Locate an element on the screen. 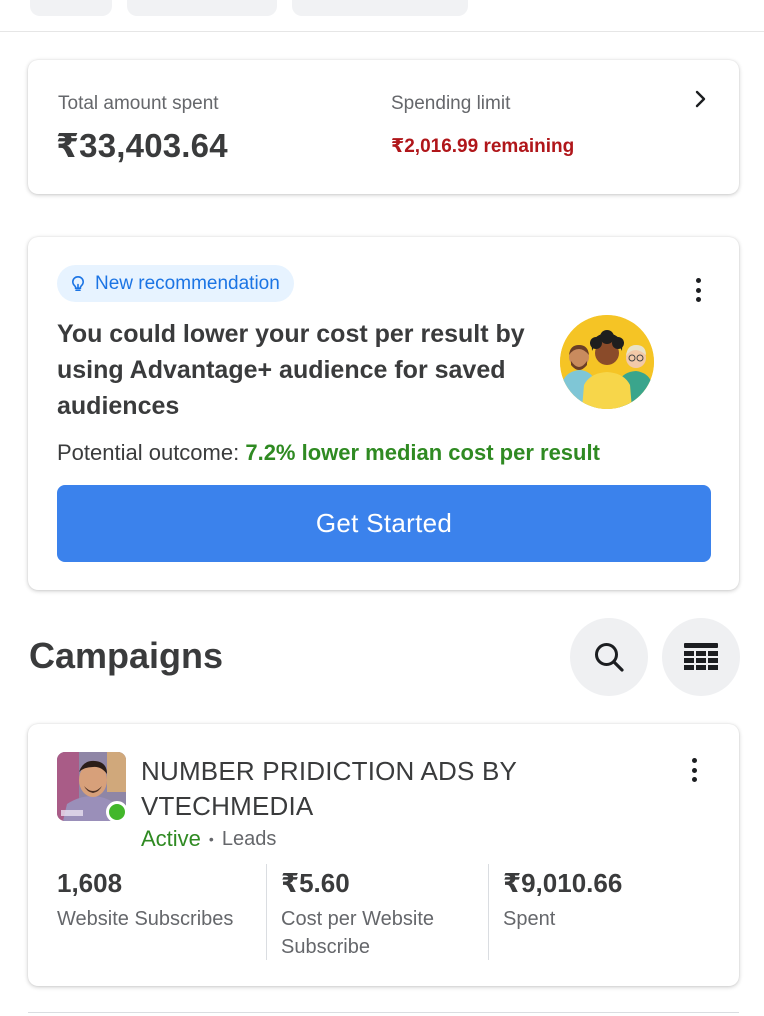 This screenshot has height=1016, width=764. search-button is located at coordinates (609, 657).